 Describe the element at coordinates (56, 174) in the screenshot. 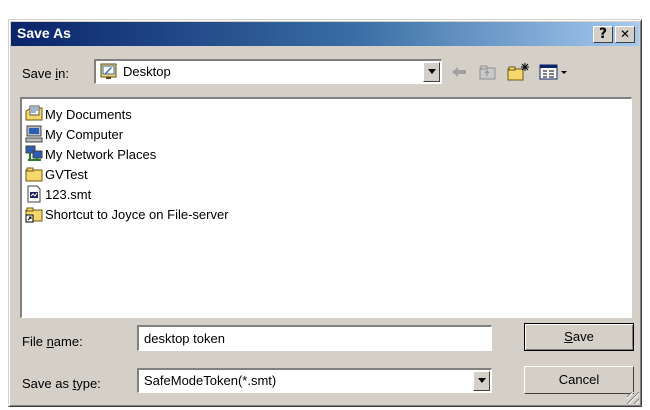

I see `list-item: GVTest` at that location.